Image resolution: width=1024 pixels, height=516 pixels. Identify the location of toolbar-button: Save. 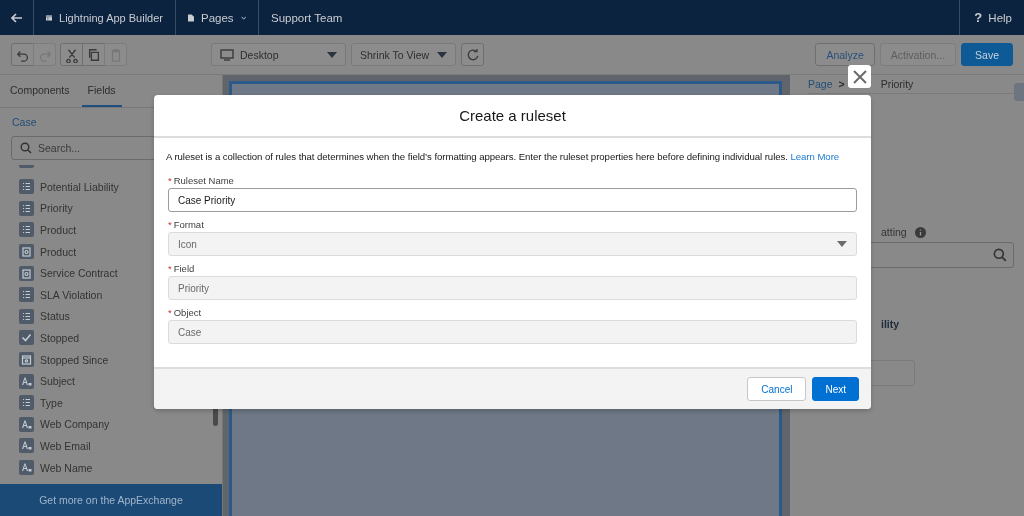
(987, 54).